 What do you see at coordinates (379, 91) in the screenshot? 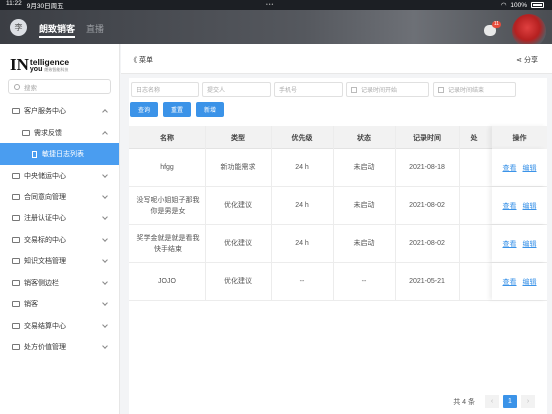
I see `start-time-placeholder: 记录时间开始` at bounding box center [379, 91].